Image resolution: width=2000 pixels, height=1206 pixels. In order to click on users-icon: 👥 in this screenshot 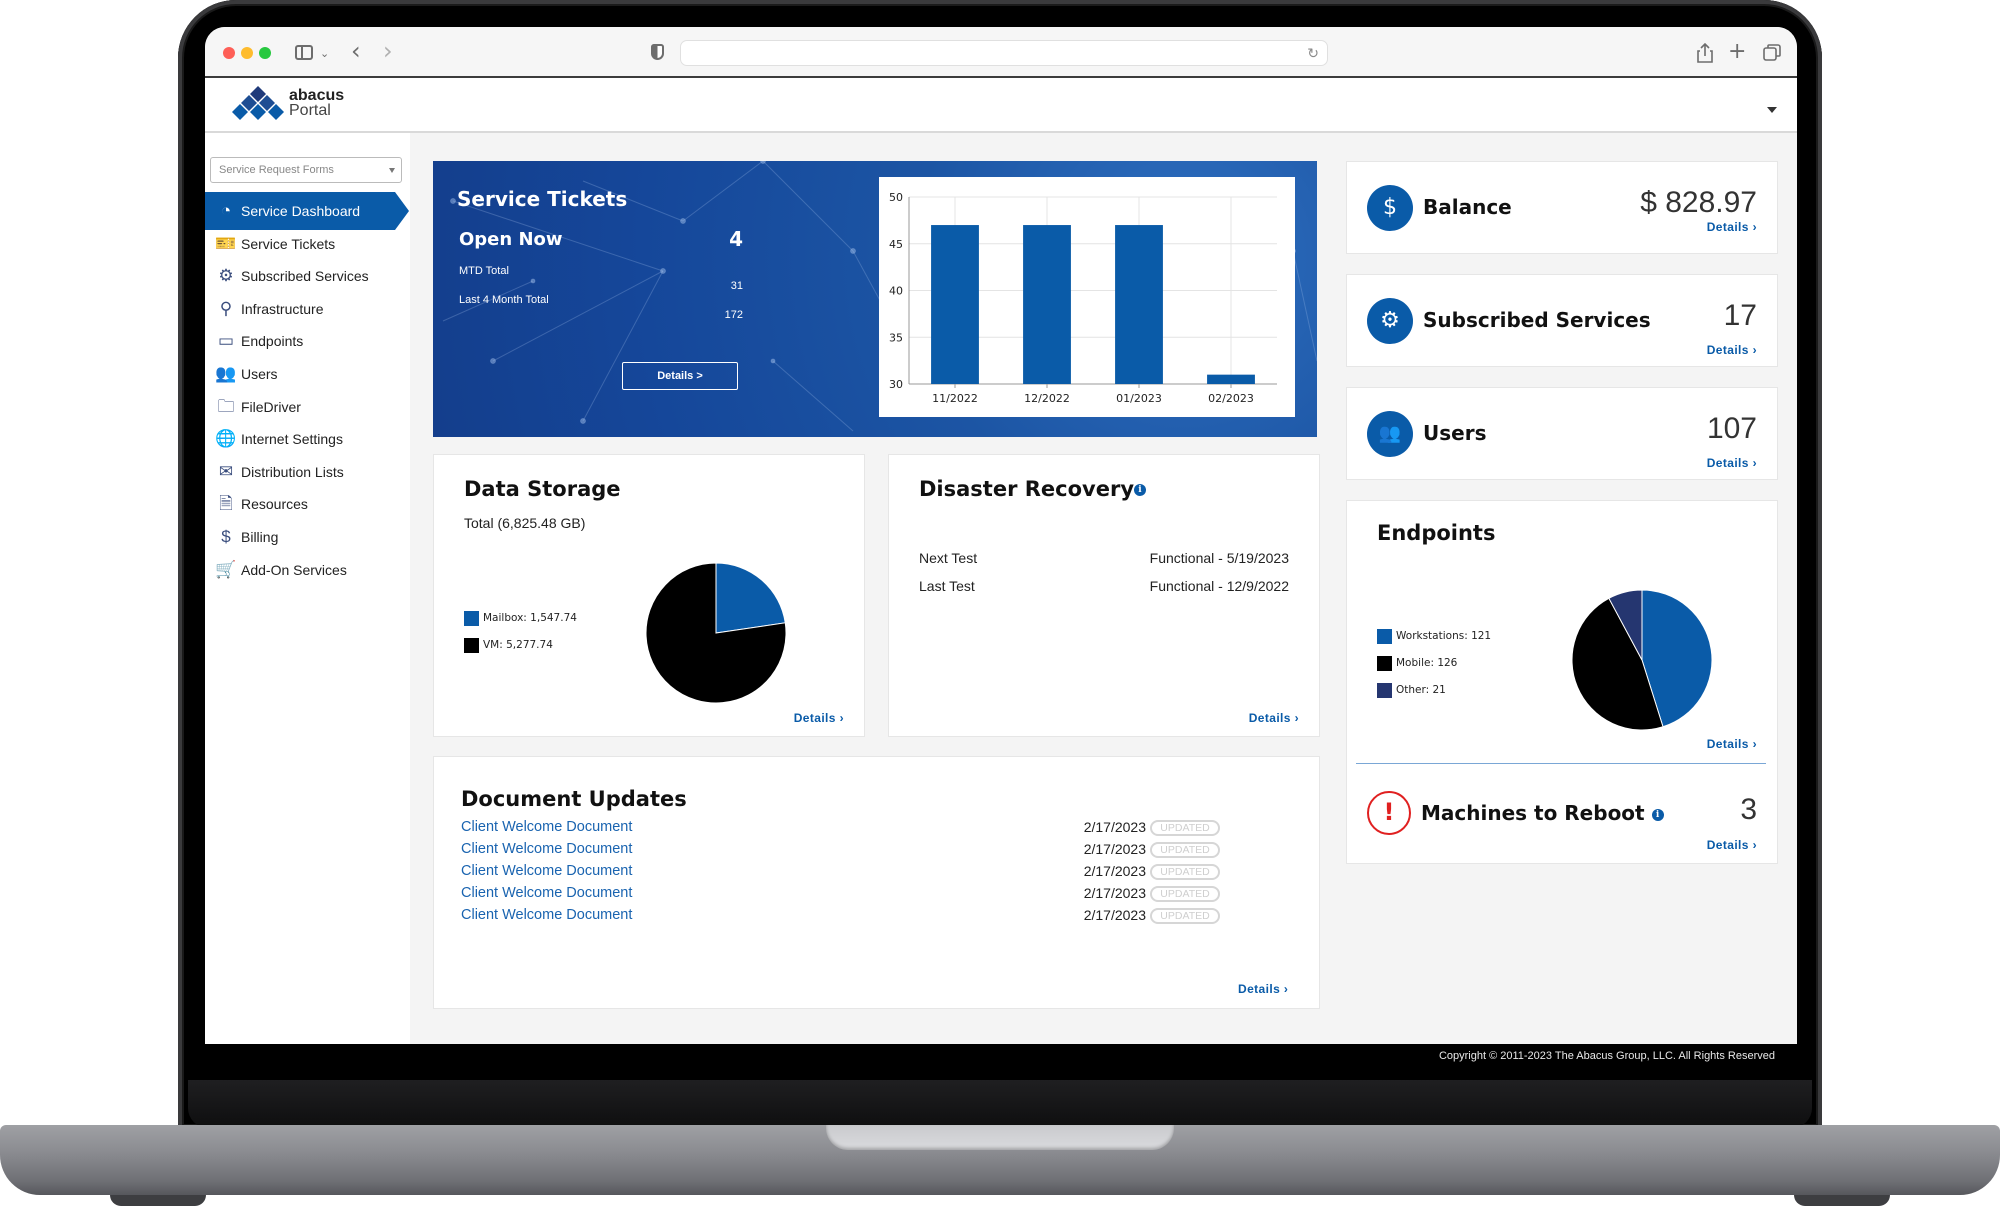, I will do `click(1390, 434)`.